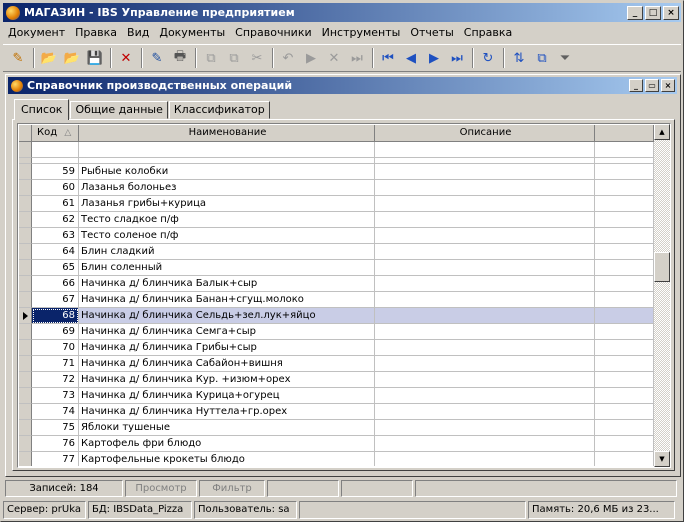 The width and height of the screenshot is (684, 522). I want to click on cell-name: Начинка д/ блинчика Банан+сгущ.молоко, so click(227, 300).